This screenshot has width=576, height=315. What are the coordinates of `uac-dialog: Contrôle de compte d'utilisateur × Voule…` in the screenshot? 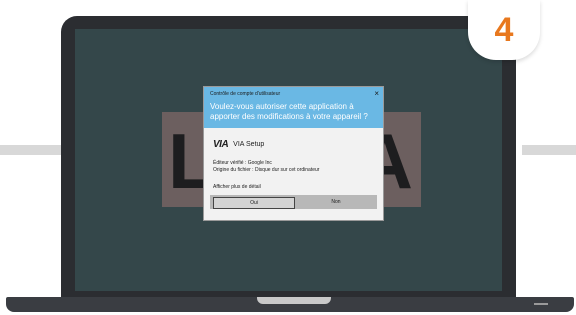 It's located at (293, 153).